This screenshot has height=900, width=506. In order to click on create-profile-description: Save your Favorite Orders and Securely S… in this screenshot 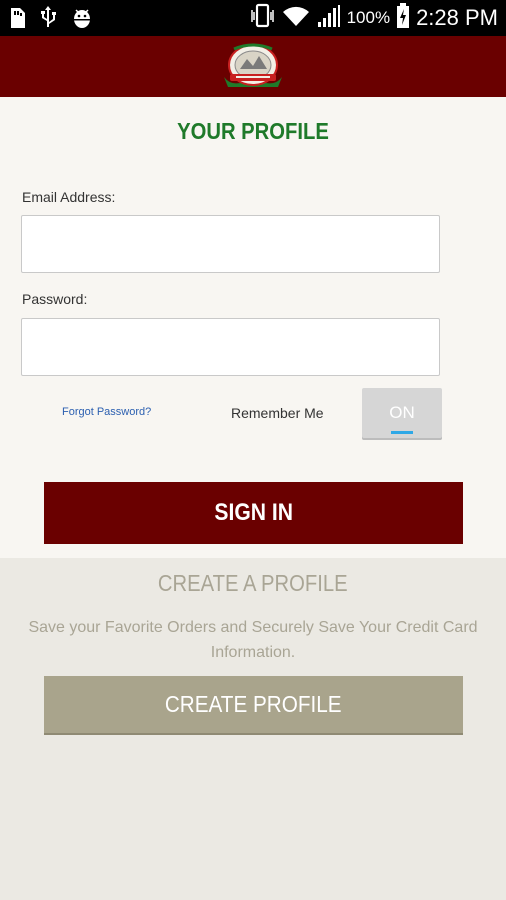, I will do `click(253, 640)`.